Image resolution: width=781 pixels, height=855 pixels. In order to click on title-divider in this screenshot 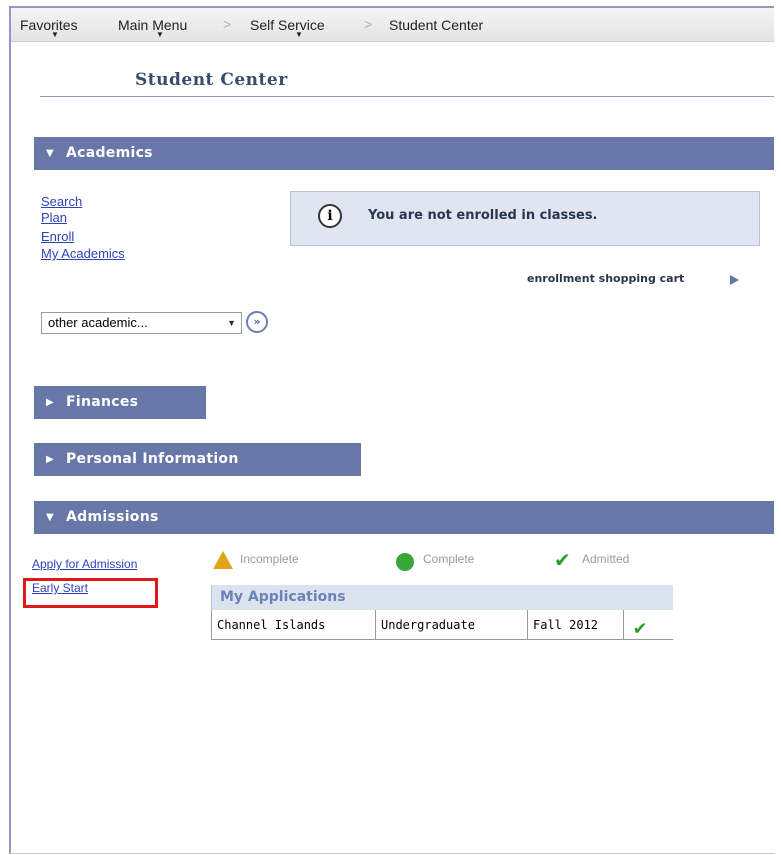, I will do `click(407, 96)`.